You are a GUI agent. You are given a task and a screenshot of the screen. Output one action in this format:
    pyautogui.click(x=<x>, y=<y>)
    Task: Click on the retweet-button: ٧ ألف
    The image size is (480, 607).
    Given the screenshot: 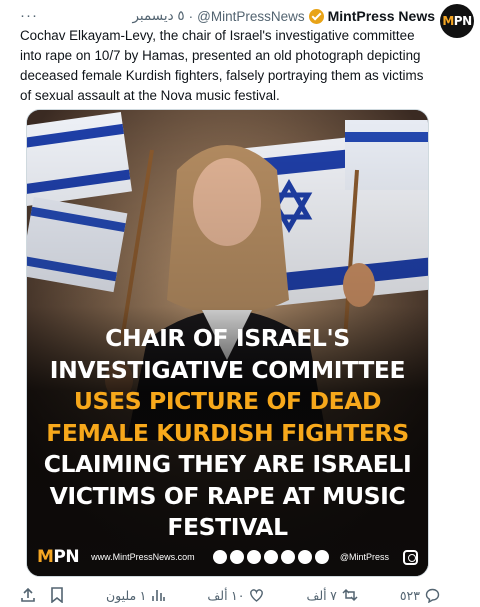 What is the action you would take?
    pyautogui.click(x=332, y=595)
    